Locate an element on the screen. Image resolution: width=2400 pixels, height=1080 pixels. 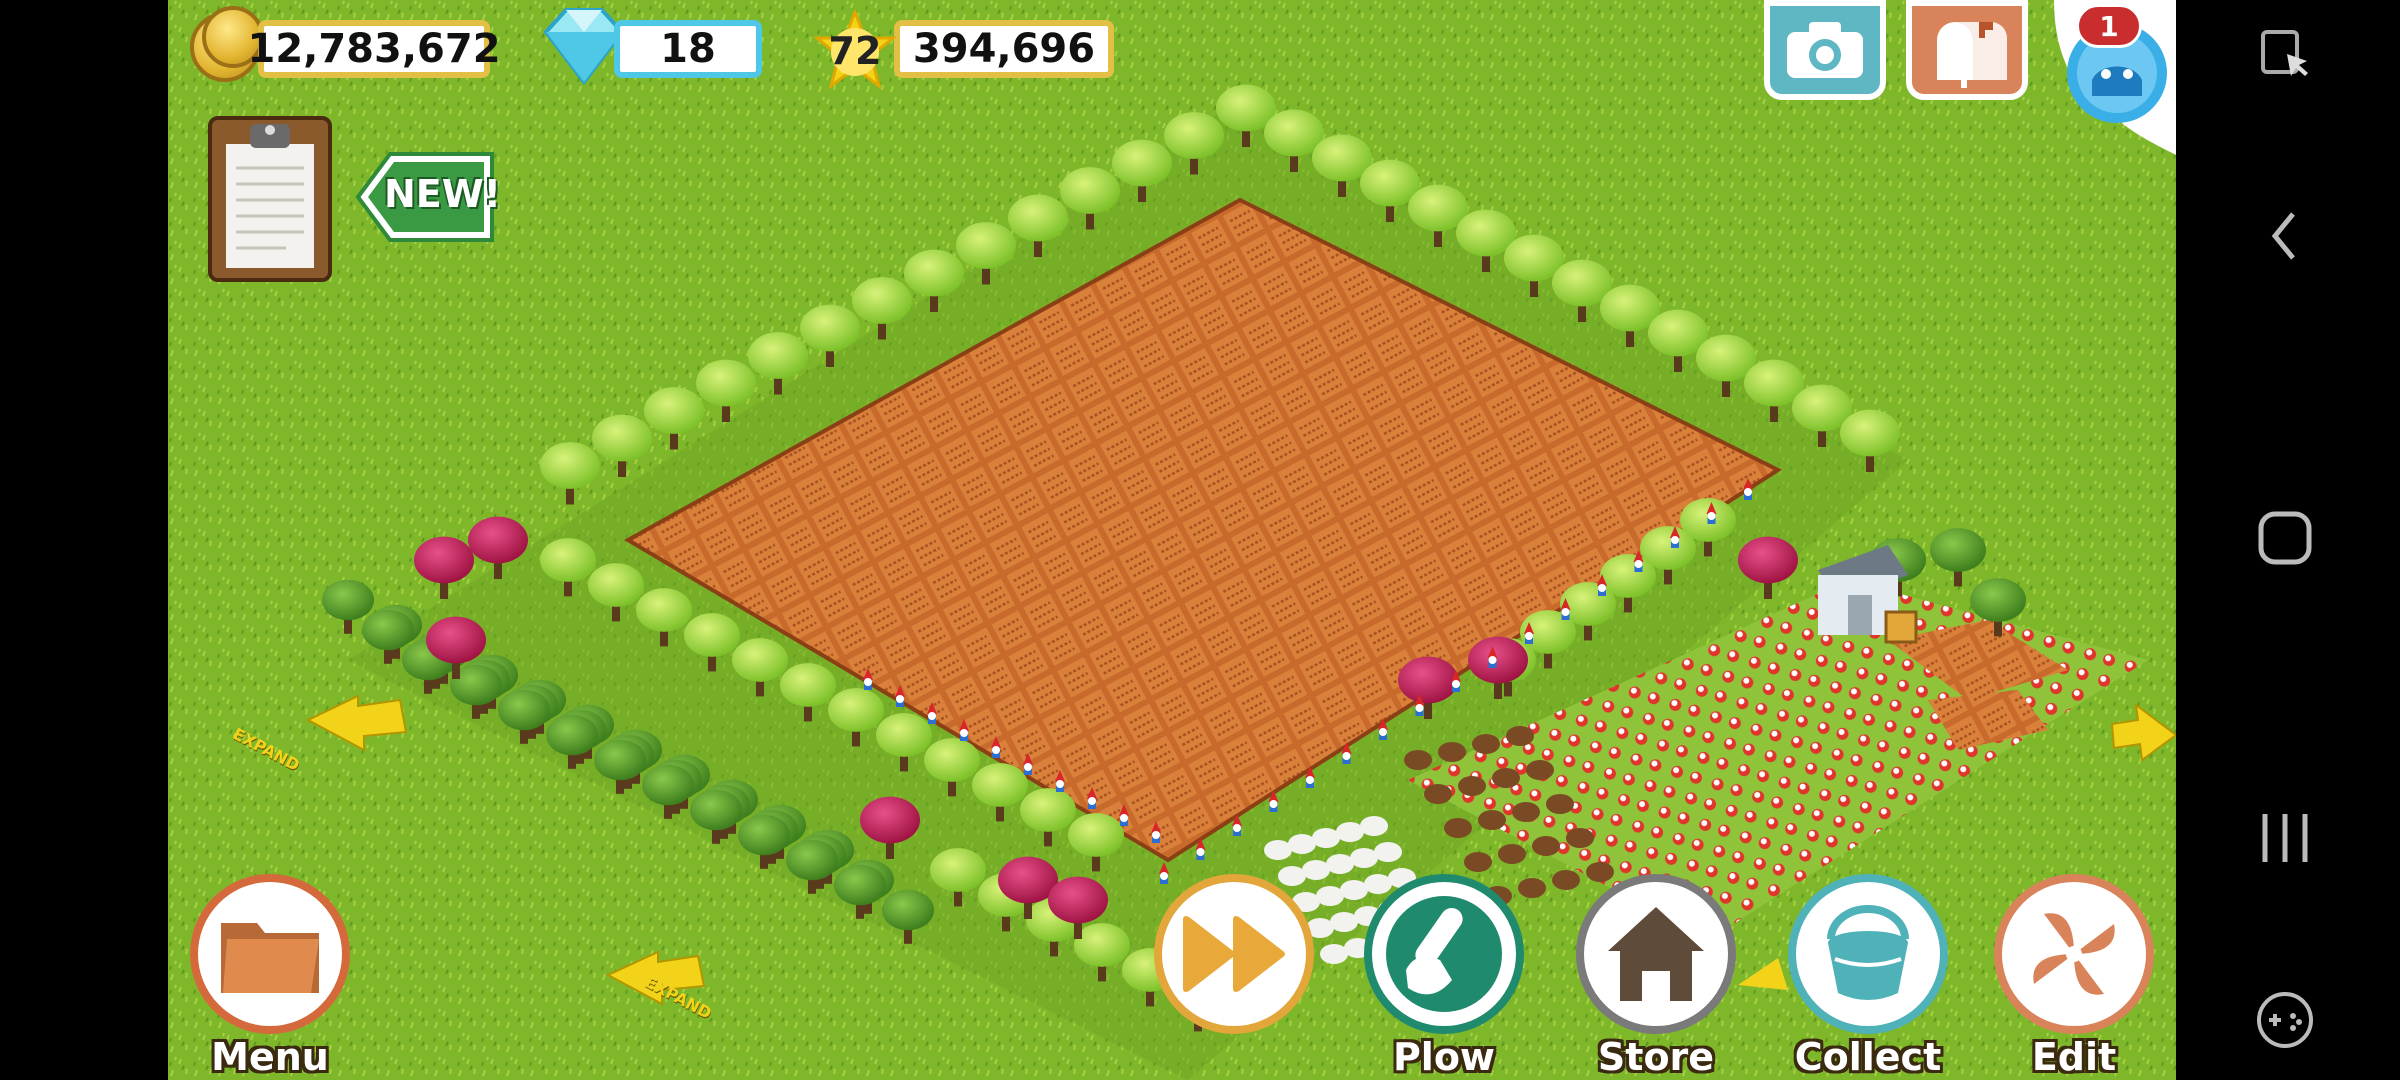
camera-button is located at coordinates (1825, 50).